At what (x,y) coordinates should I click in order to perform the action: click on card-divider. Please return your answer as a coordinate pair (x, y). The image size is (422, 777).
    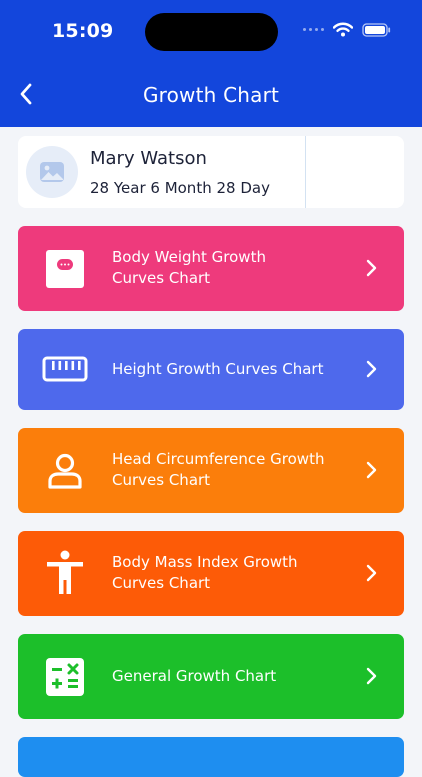
    Looking at the image, I should click on (305, 172).